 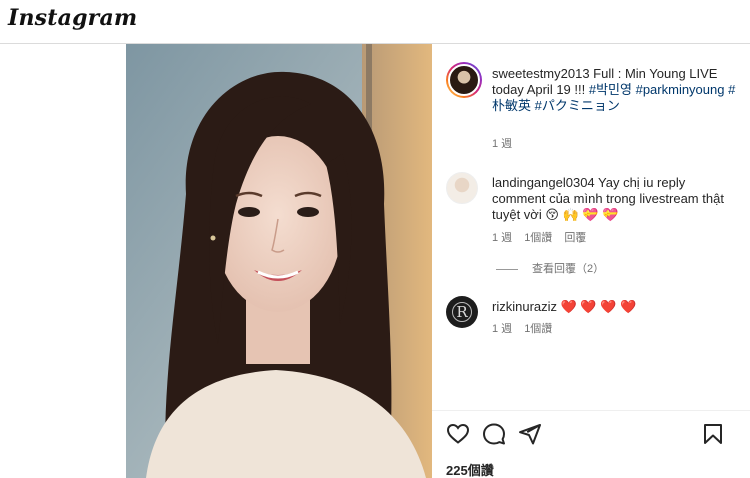 I want to click on hashtag: #parkminyoung, so click(x=680, y=89).